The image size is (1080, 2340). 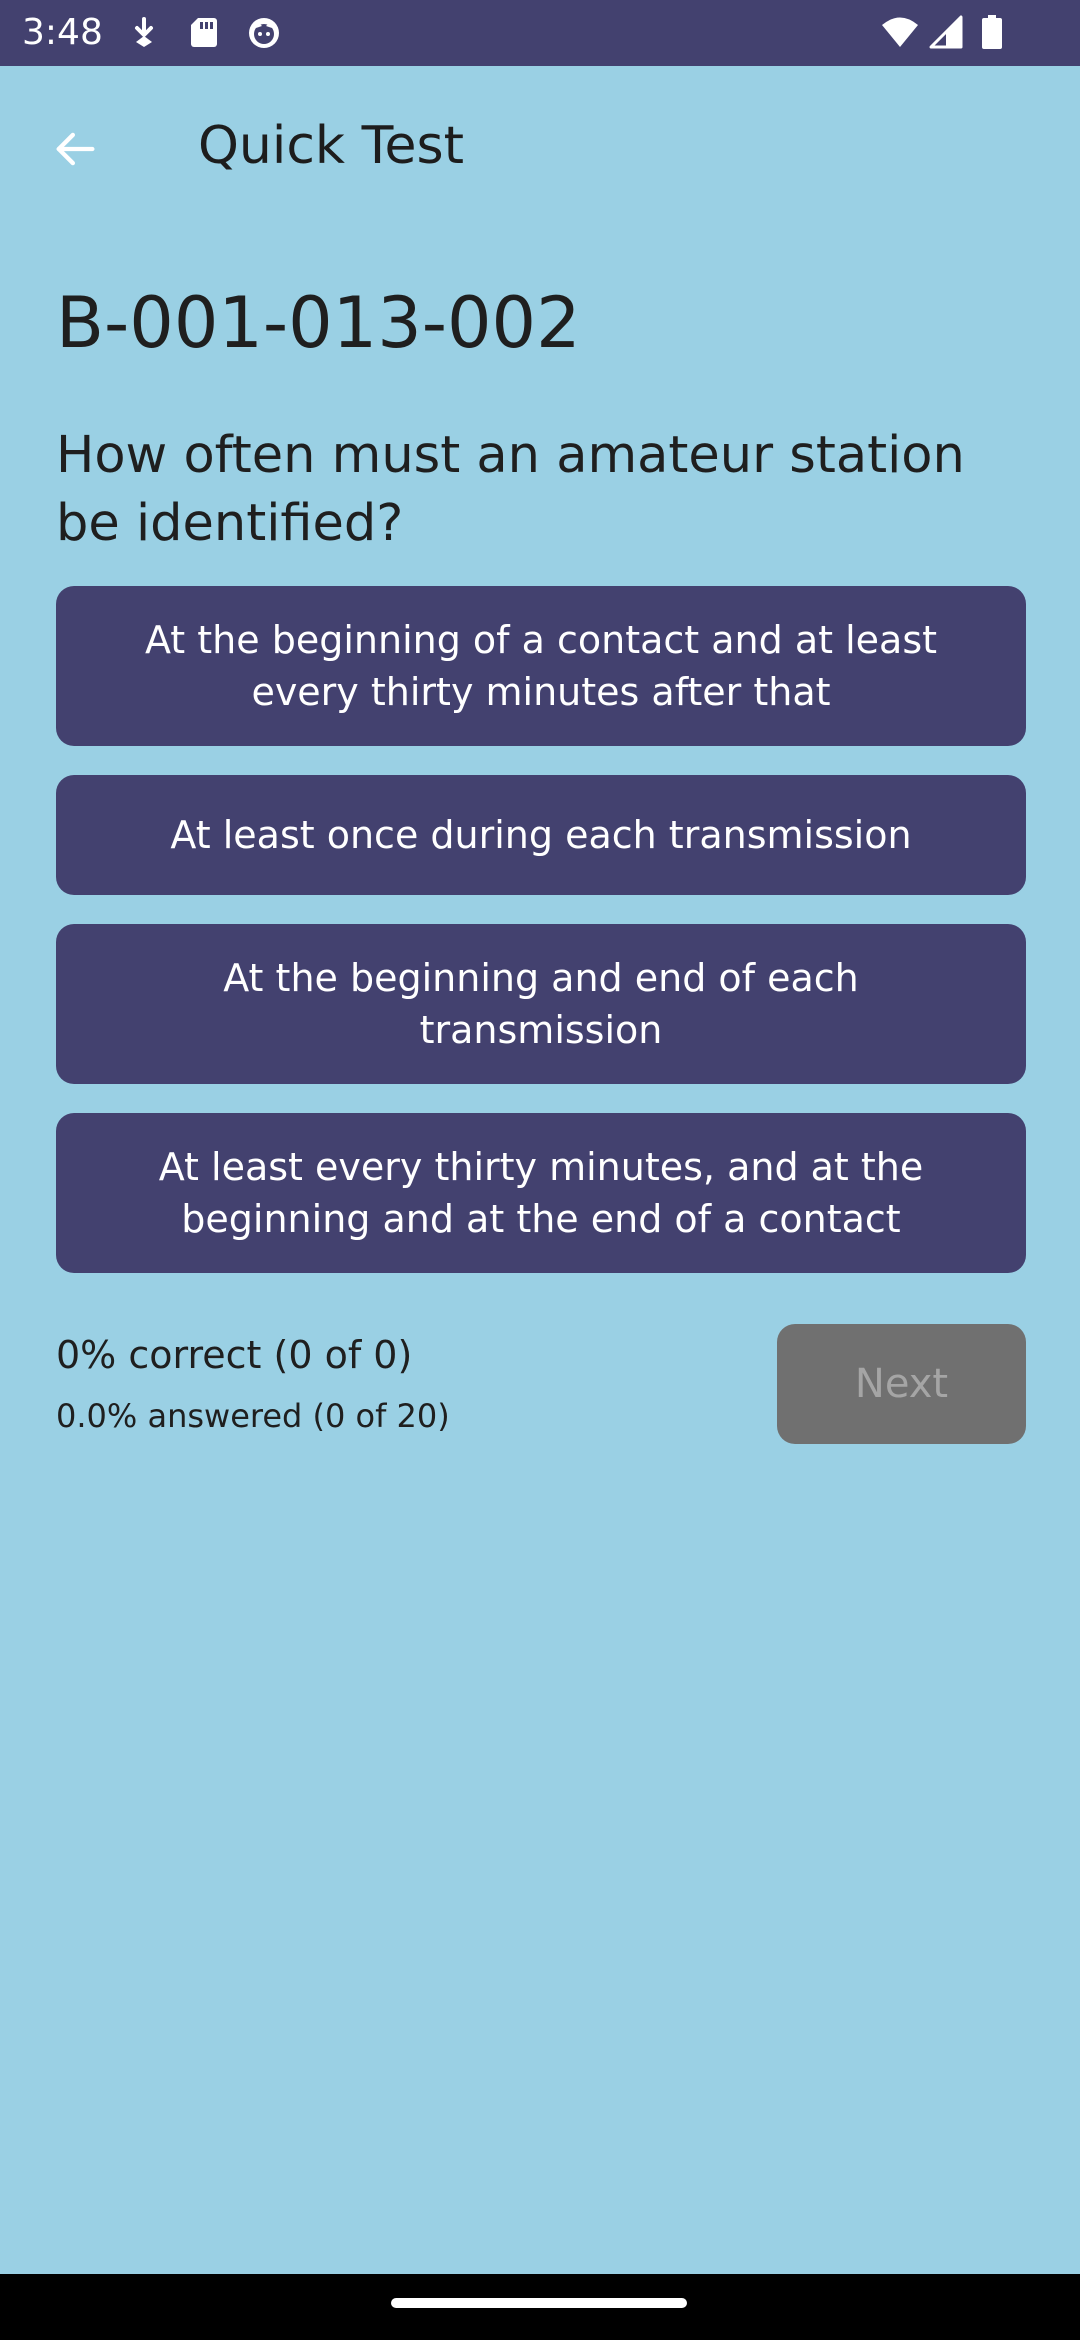 I want to click on back-button, so click(x=75, y=149).